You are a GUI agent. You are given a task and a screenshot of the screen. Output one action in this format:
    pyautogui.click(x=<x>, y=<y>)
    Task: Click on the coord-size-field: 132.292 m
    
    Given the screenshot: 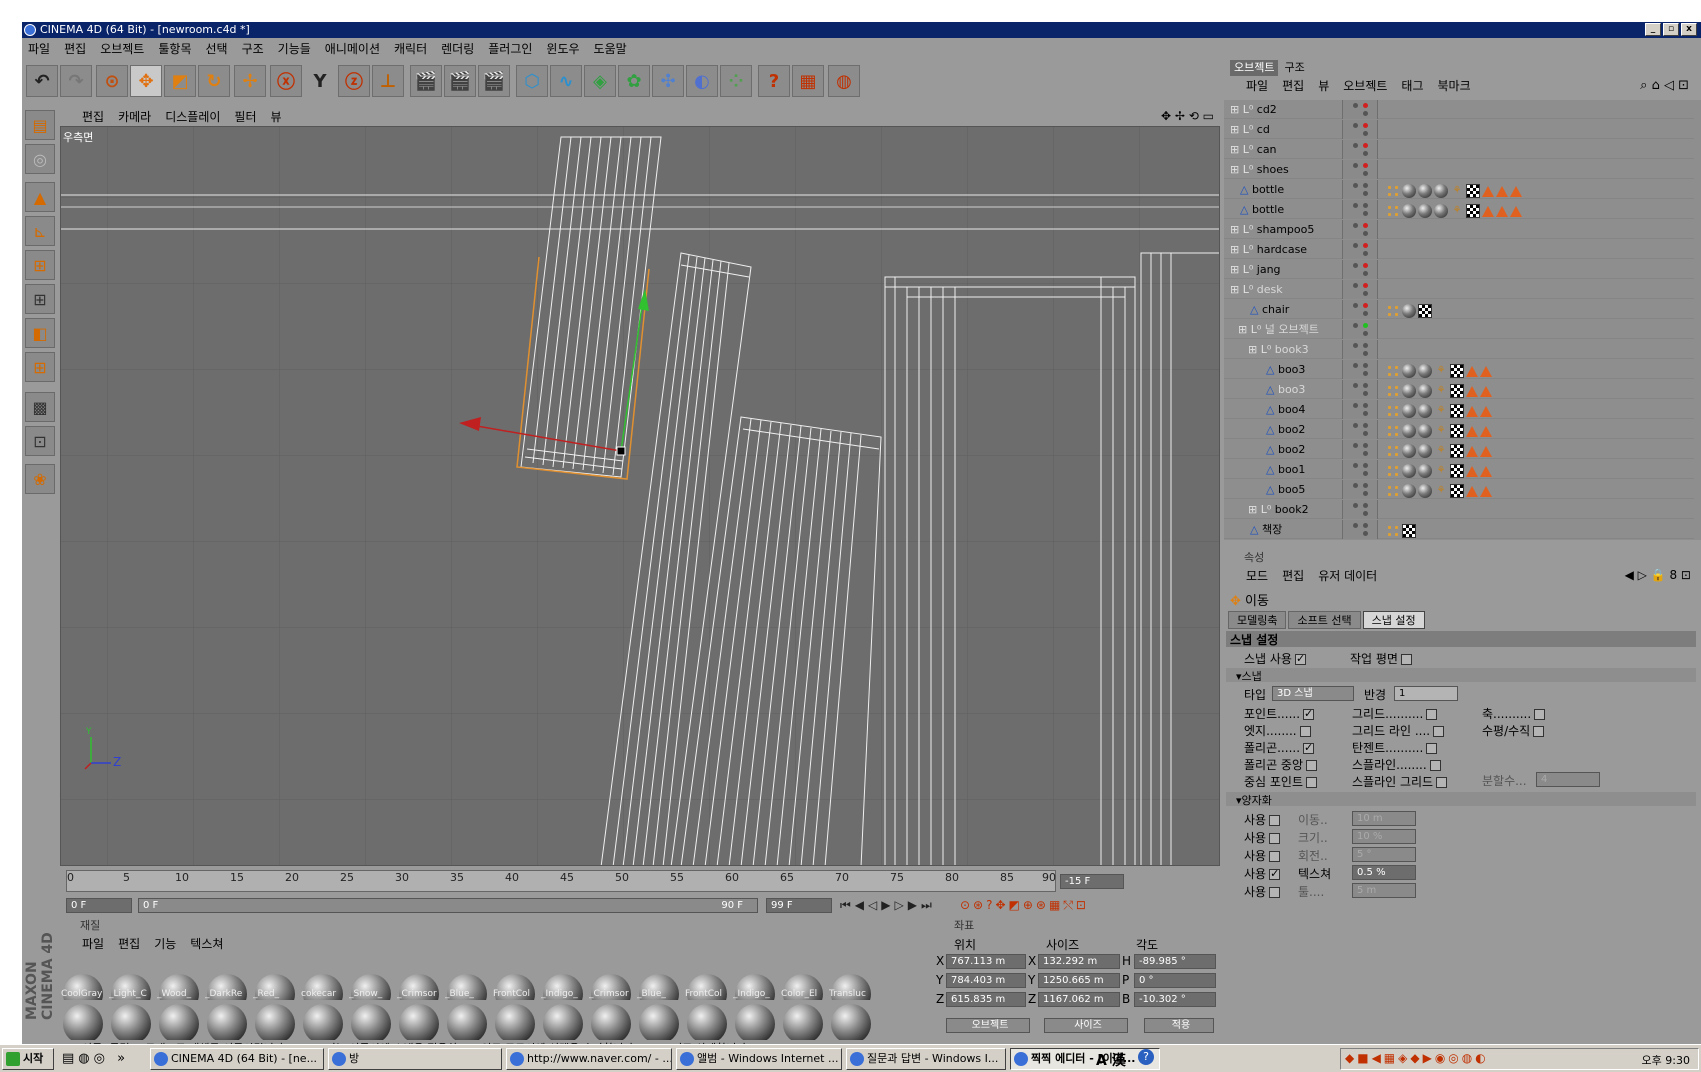 What is the action you would take?
    pyautogui.click(x=1079, y=961)
    